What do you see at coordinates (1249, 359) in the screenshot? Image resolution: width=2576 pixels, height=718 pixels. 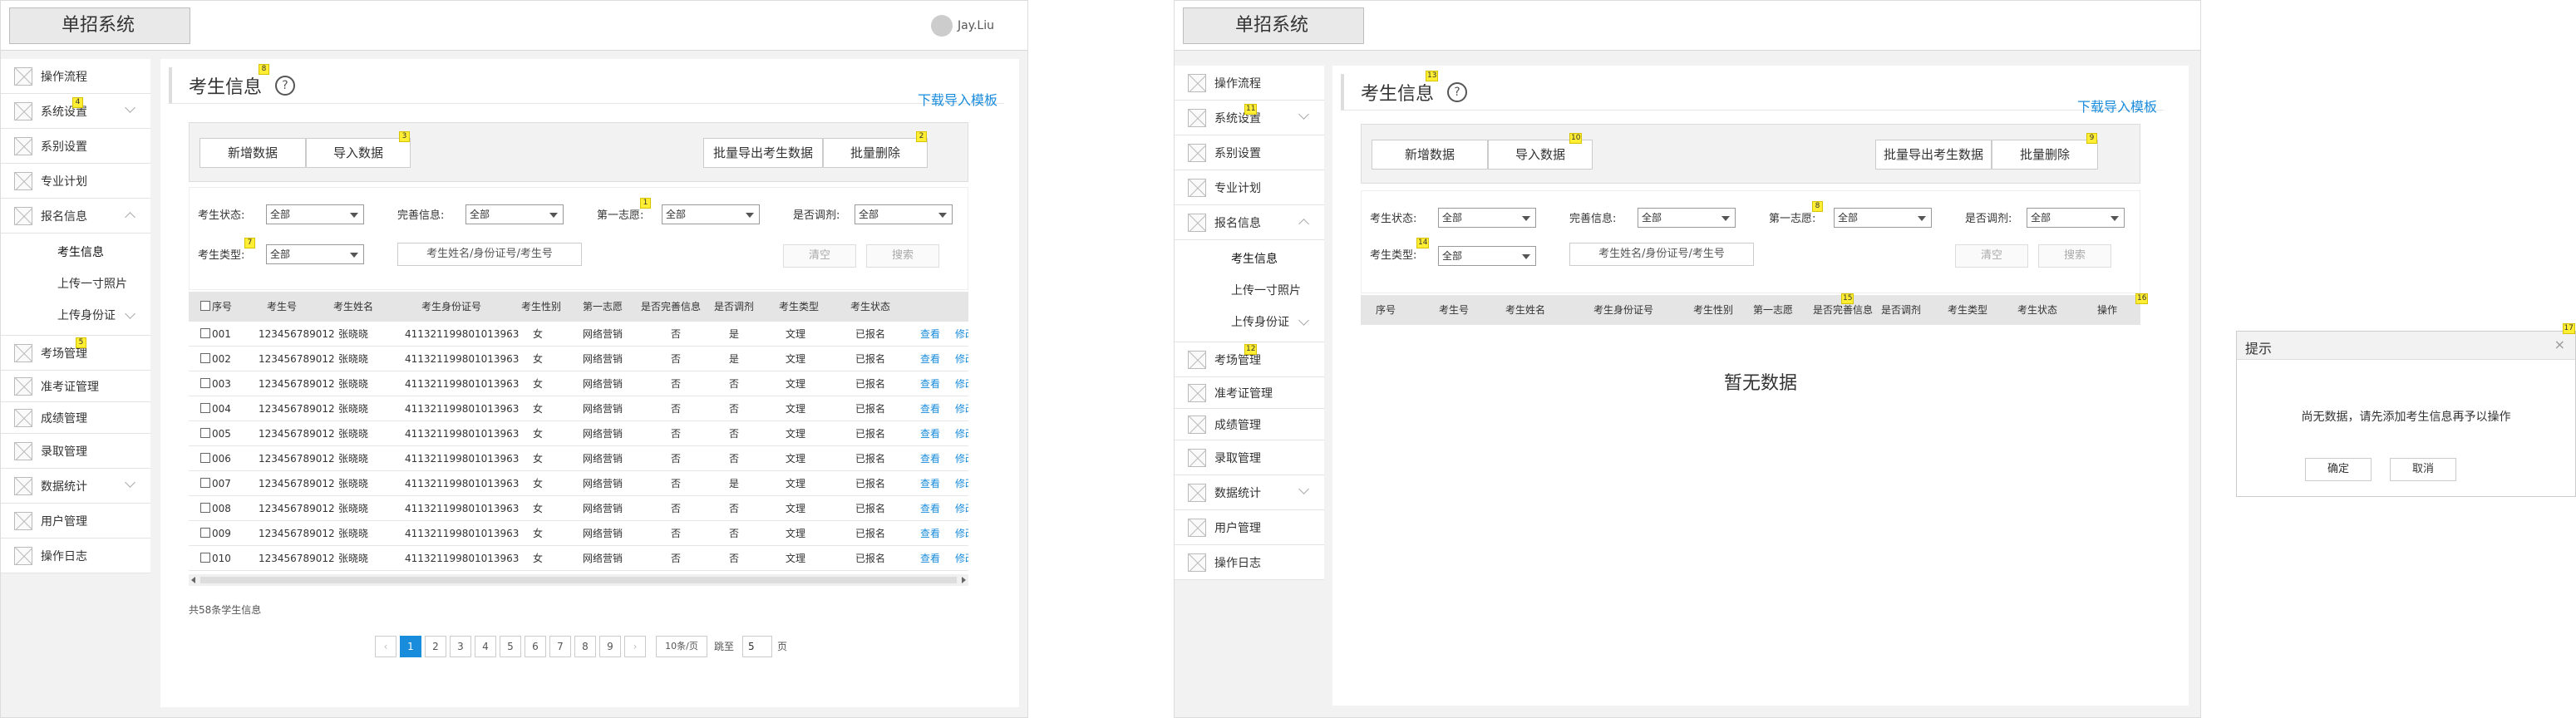 I see `sidebar-item-exam-room: 考场管理 12` at bounding box center [1249, 359].